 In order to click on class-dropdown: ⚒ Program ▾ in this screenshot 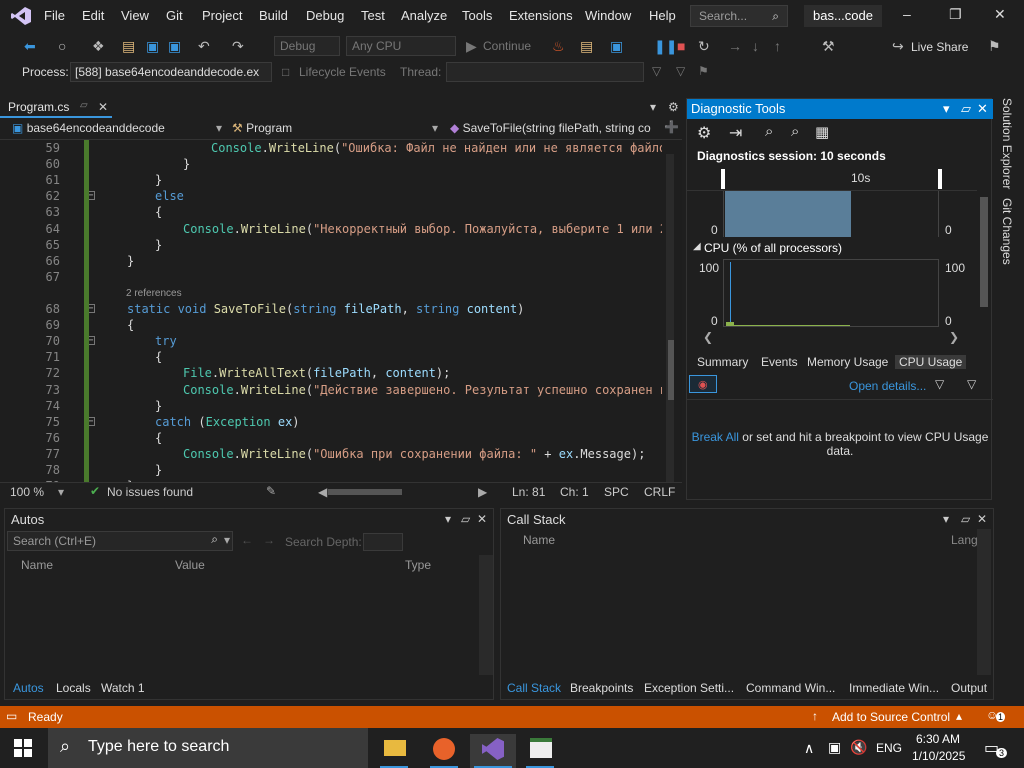, I will do `click(334, 129)`.